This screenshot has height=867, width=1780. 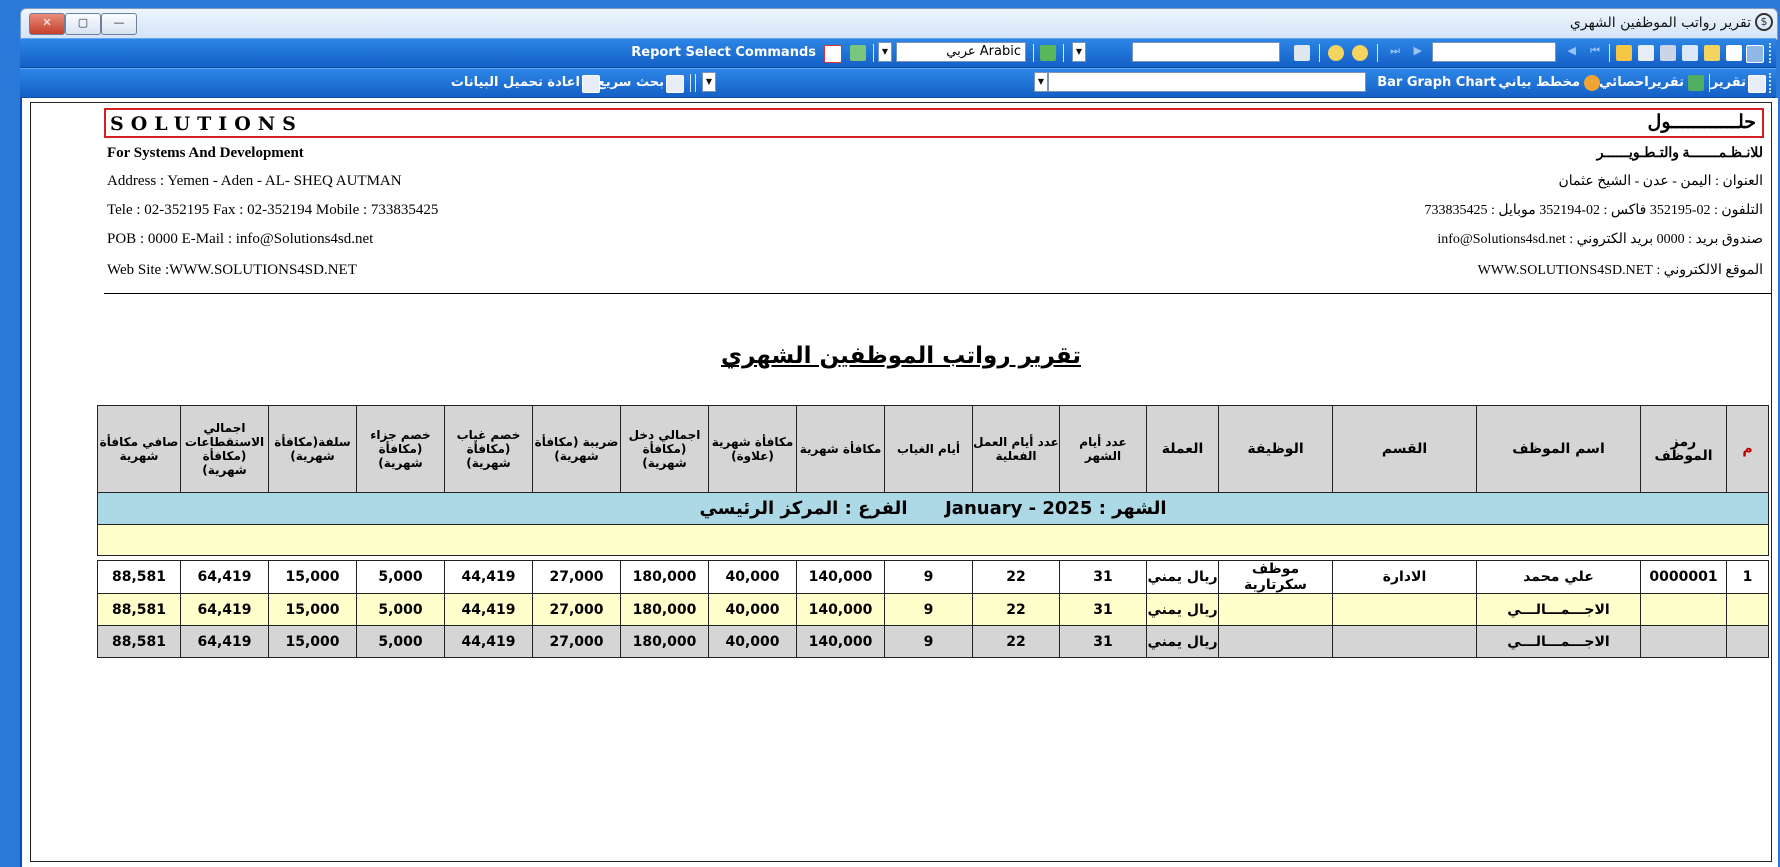 I want to click on branch-value: المركز الرئيسي, so click(x=769, y=508).